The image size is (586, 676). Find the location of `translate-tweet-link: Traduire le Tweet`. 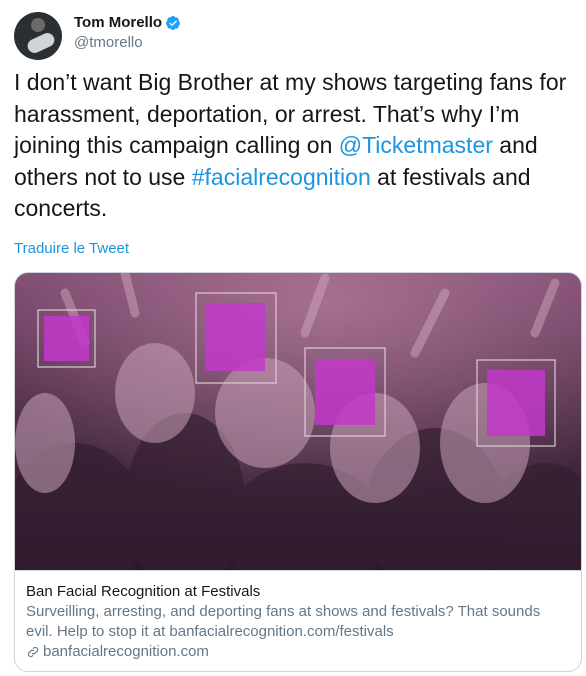

translate-tweet-link: Traduire le Tweet is located at coordinates (71, 248).